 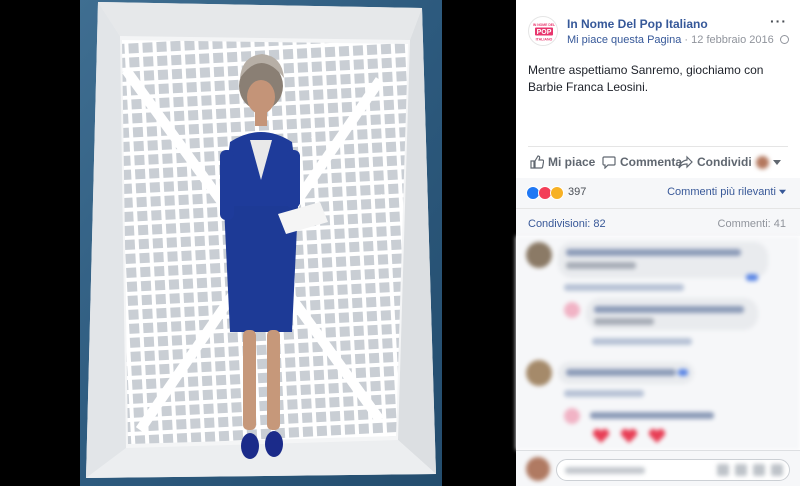 I want to click on post-text-line: Mentre aspettiamo Sanremo, giochiamo con, so click(x=646, y=70).